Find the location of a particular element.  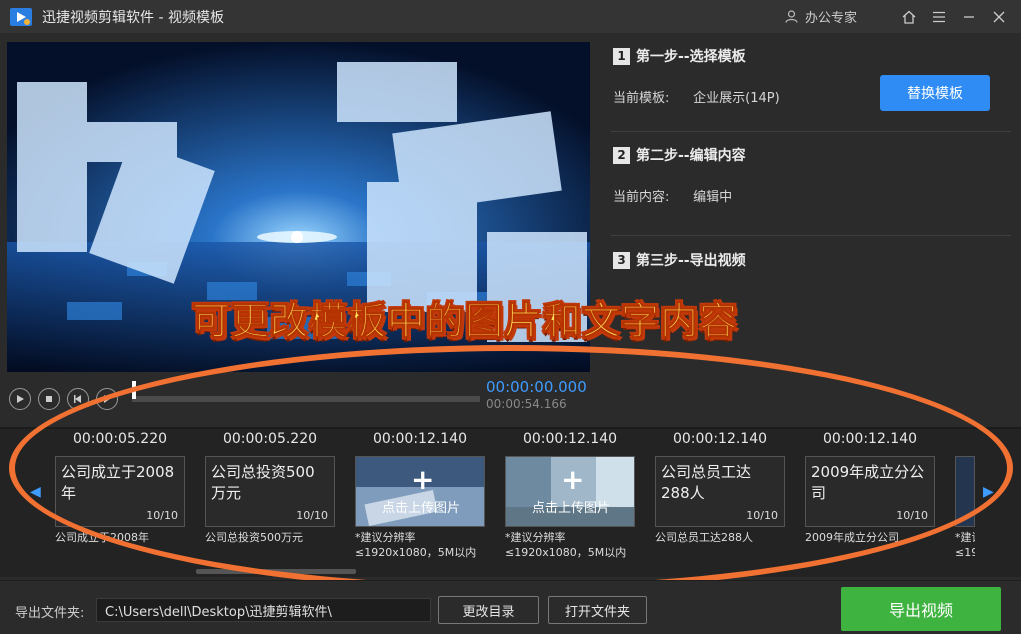

step3-title: 第三步--导出视频 is located at coordinates (691, 261).